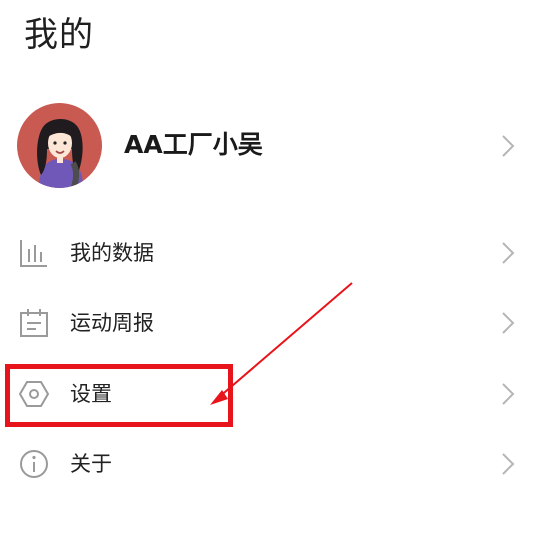 This screenshot has width=542, height=533. I want to click on page-title: 我的, so click(59, 35).